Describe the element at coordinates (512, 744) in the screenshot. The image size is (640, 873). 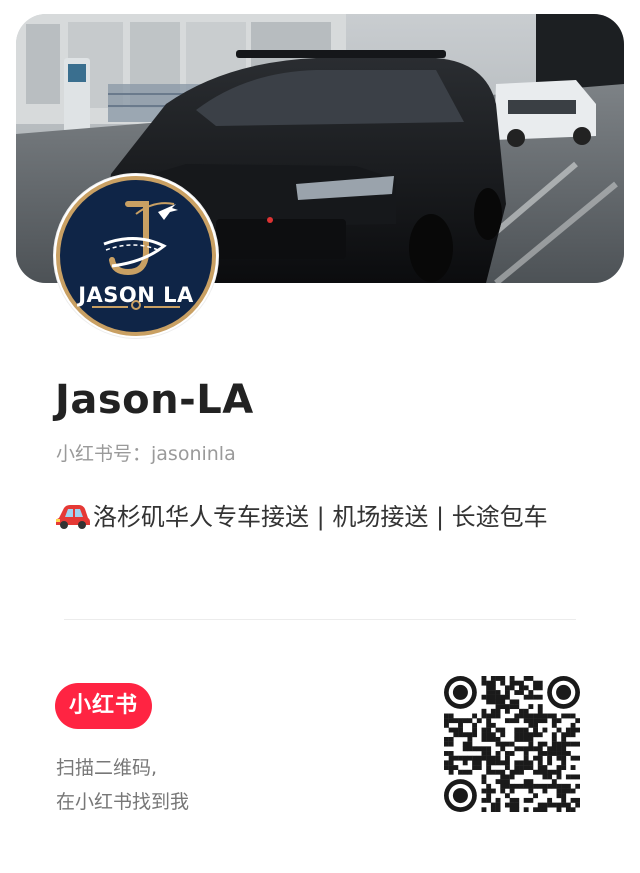
I see `qr-code` at that location.